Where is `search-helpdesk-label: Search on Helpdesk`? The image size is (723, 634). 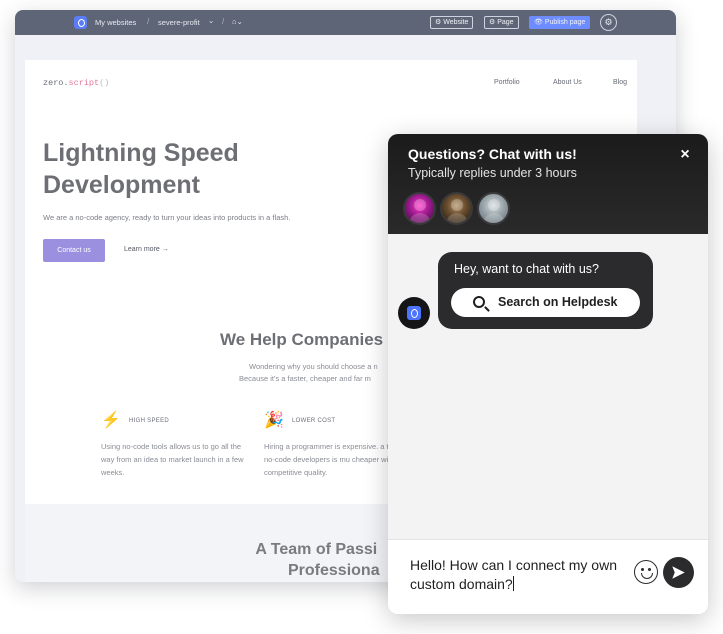
search-helpdesk-label: Search on Helpdesk is located at coordinates (558, 302).